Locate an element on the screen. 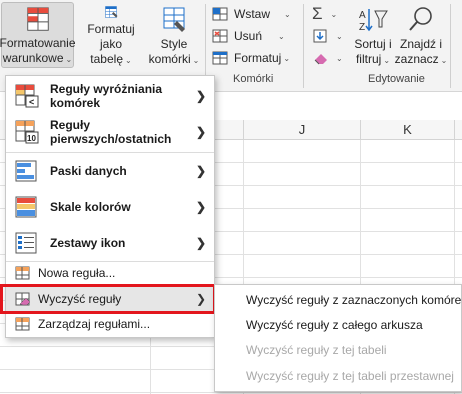 The height and width of the screenshot is (394, 462). cell-styles-label-1: Style is located at coordinates (174, 44).